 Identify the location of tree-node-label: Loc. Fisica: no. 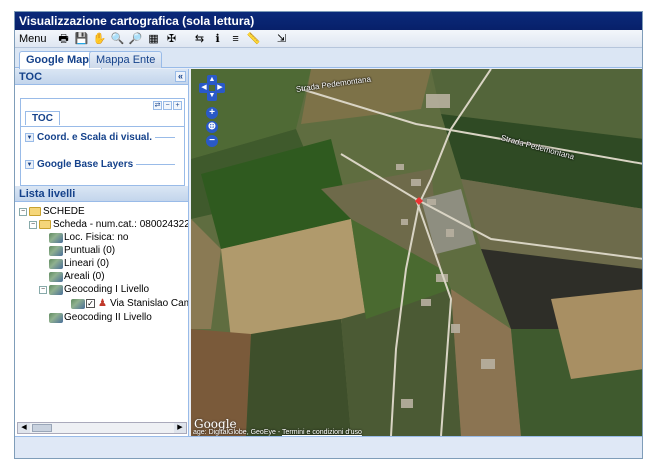
(96, 237).